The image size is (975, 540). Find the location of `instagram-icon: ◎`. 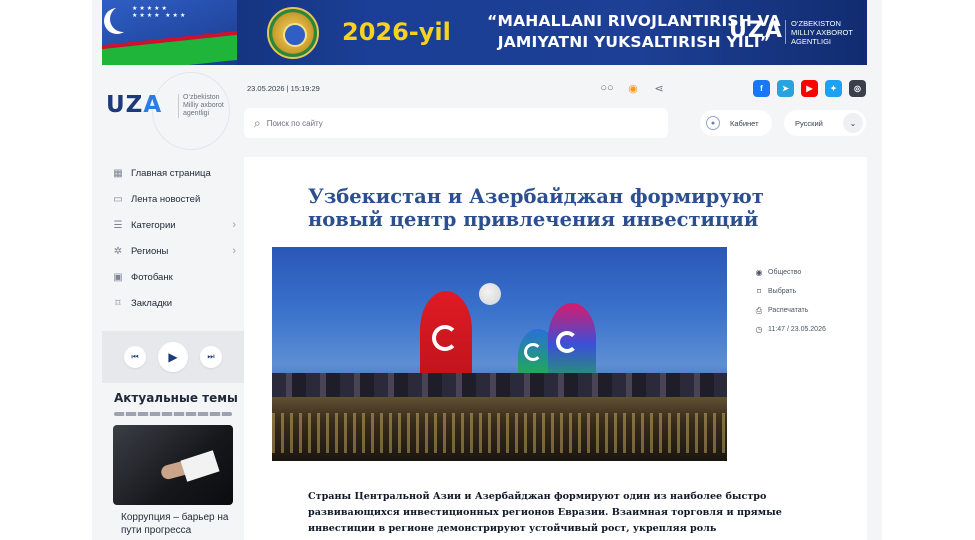

instagram-icon: ◎ is located at coordinates (857, 88).